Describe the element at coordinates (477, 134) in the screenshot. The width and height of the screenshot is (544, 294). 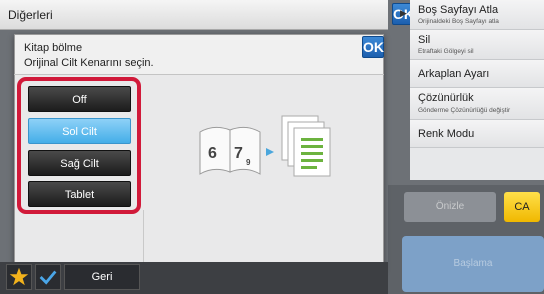
I see `color-mode-item: Renk Modu` at that location.